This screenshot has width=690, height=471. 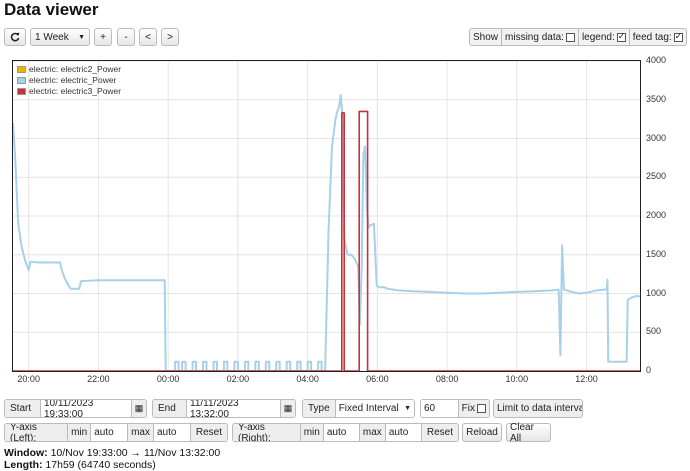 I want to click on y-right-min-input: auto, so click(x=341, y=432).